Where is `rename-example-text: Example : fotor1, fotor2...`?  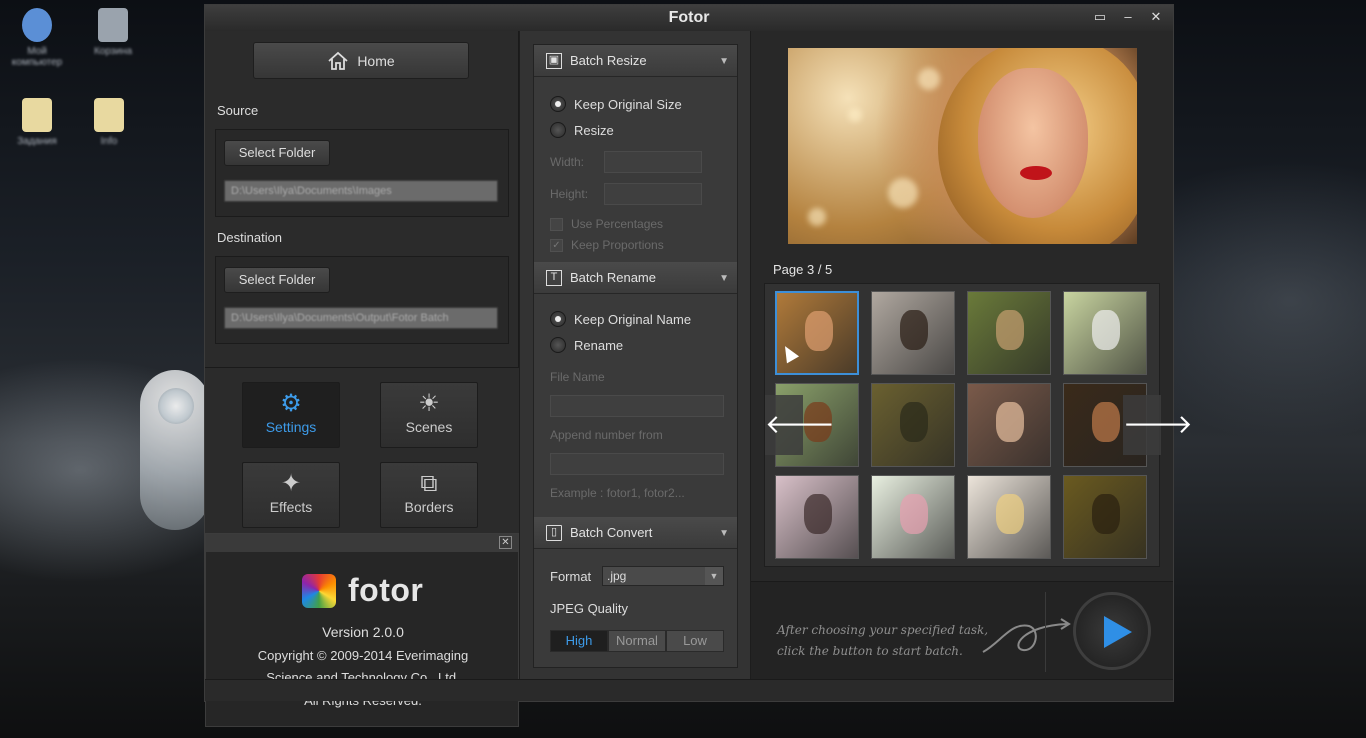
rename-example-text: Example : fotor1, fotor2... is located at coordinates (617, 493).